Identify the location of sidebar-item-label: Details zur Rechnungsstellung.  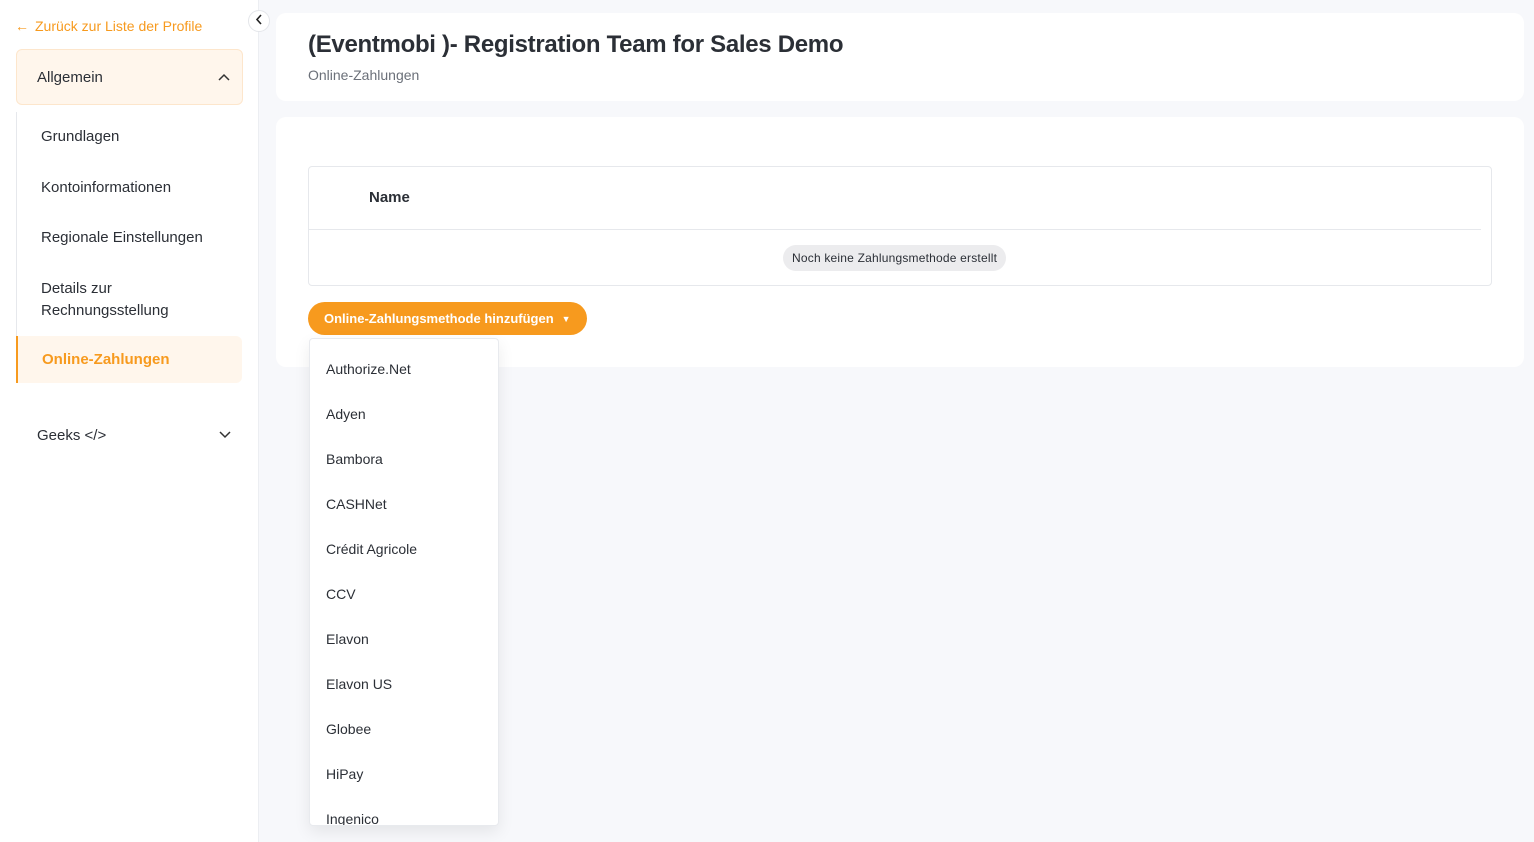
(105, 299).